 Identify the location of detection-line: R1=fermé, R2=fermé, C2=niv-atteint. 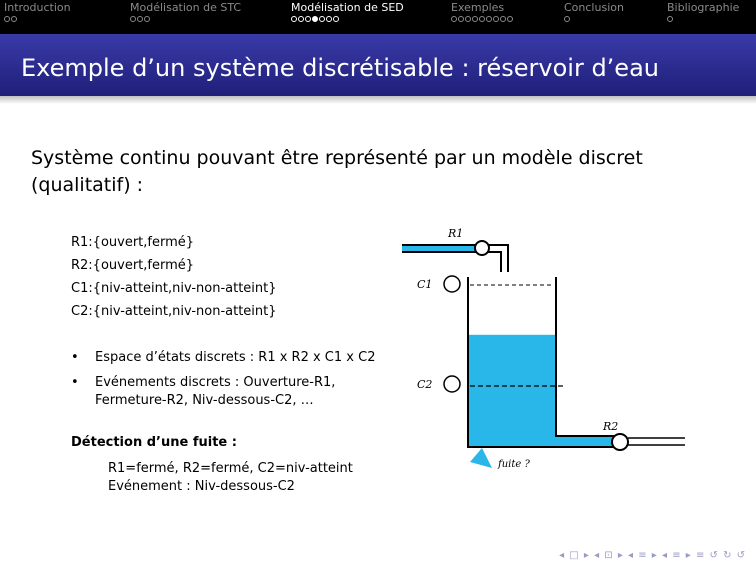
(230, 468).